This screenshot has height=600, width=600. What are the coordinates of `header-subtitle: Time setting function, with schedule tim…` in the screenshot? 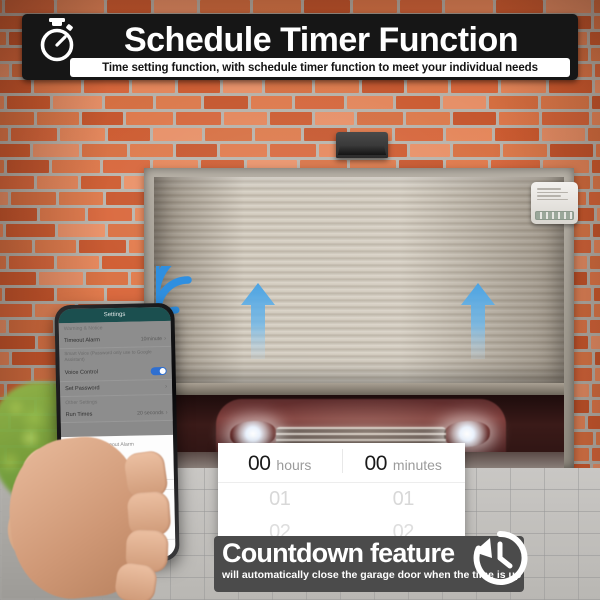 It's located at (320, 67).